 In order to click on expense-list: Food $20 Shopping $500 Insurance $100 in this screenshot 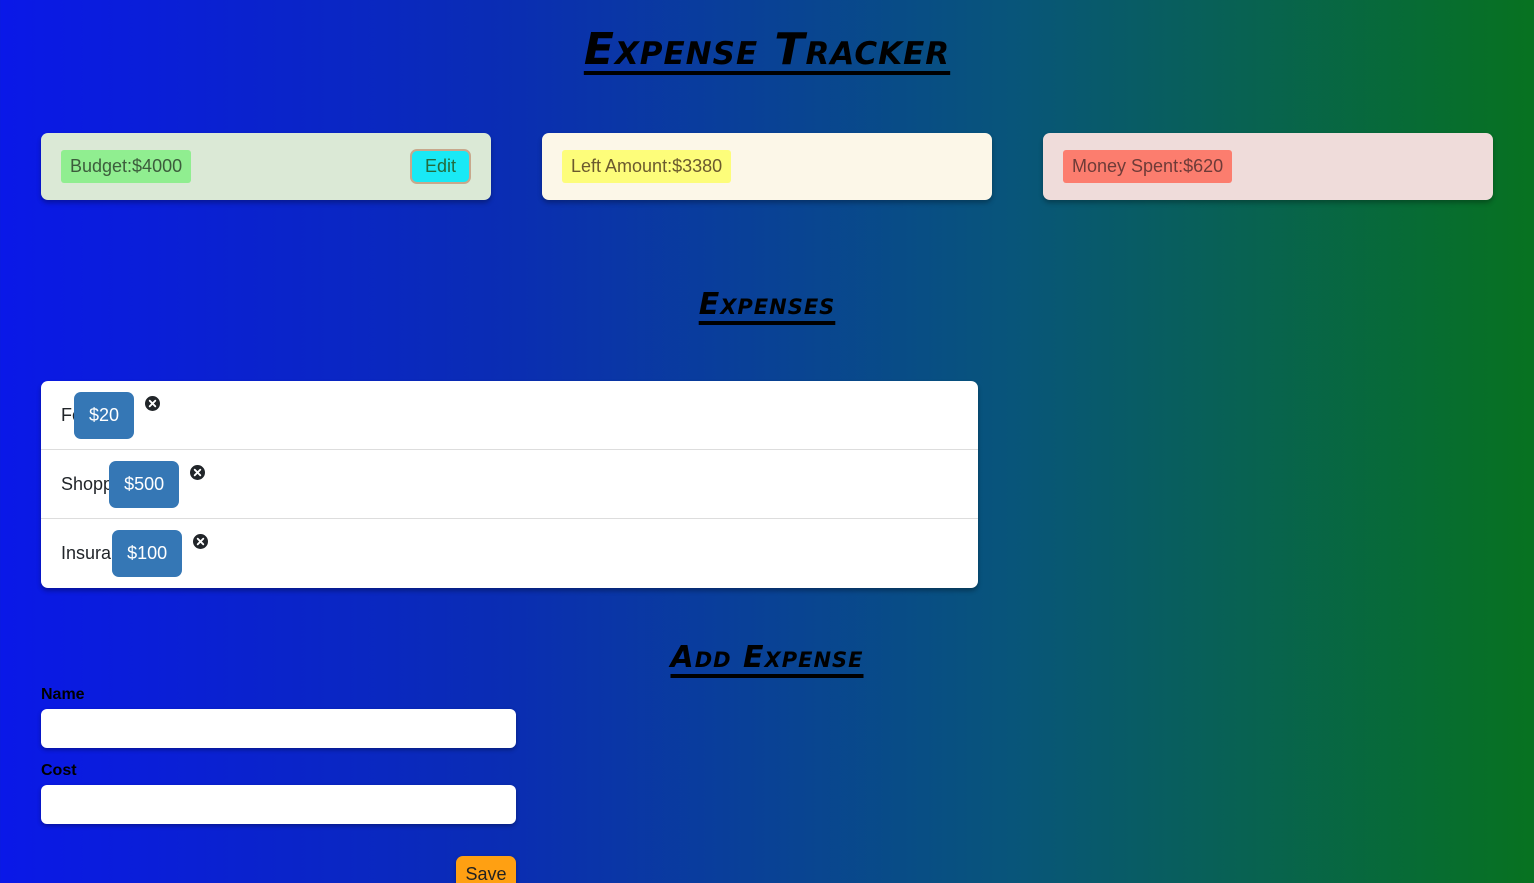, I will do `click(509, 484)`.